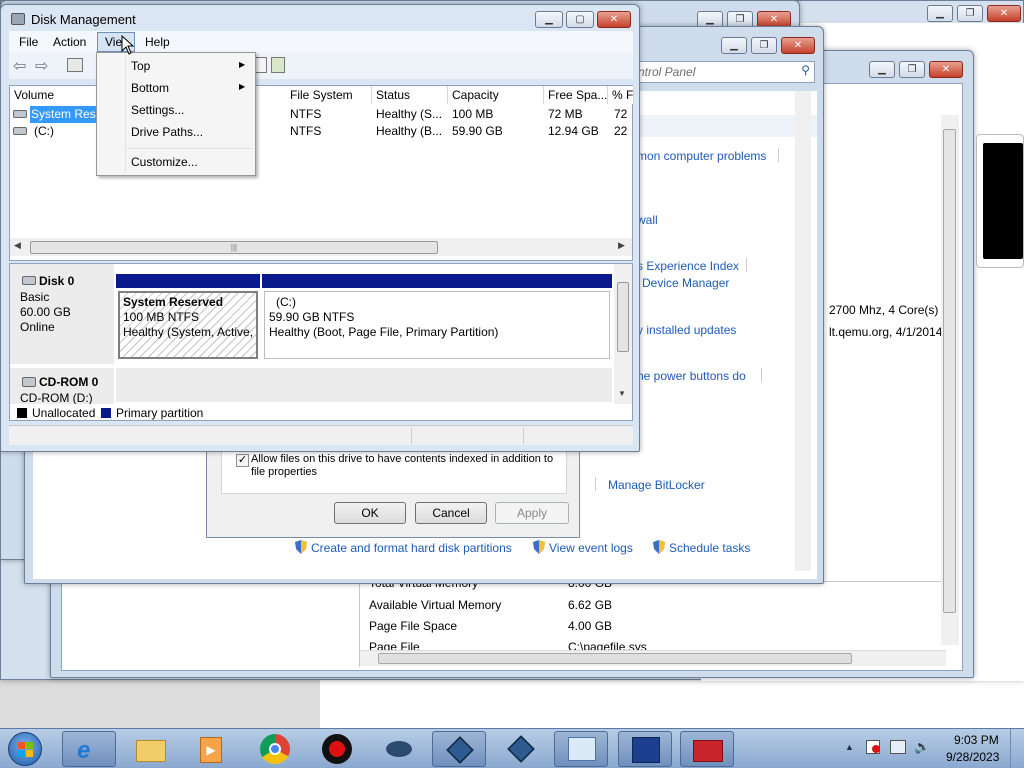 Image resolution: width=1024 pixels, height=768 pixels. Describe the element at coordinates (242, 460) in the screenshot. I see `index-checkbox: ✓` at that location.